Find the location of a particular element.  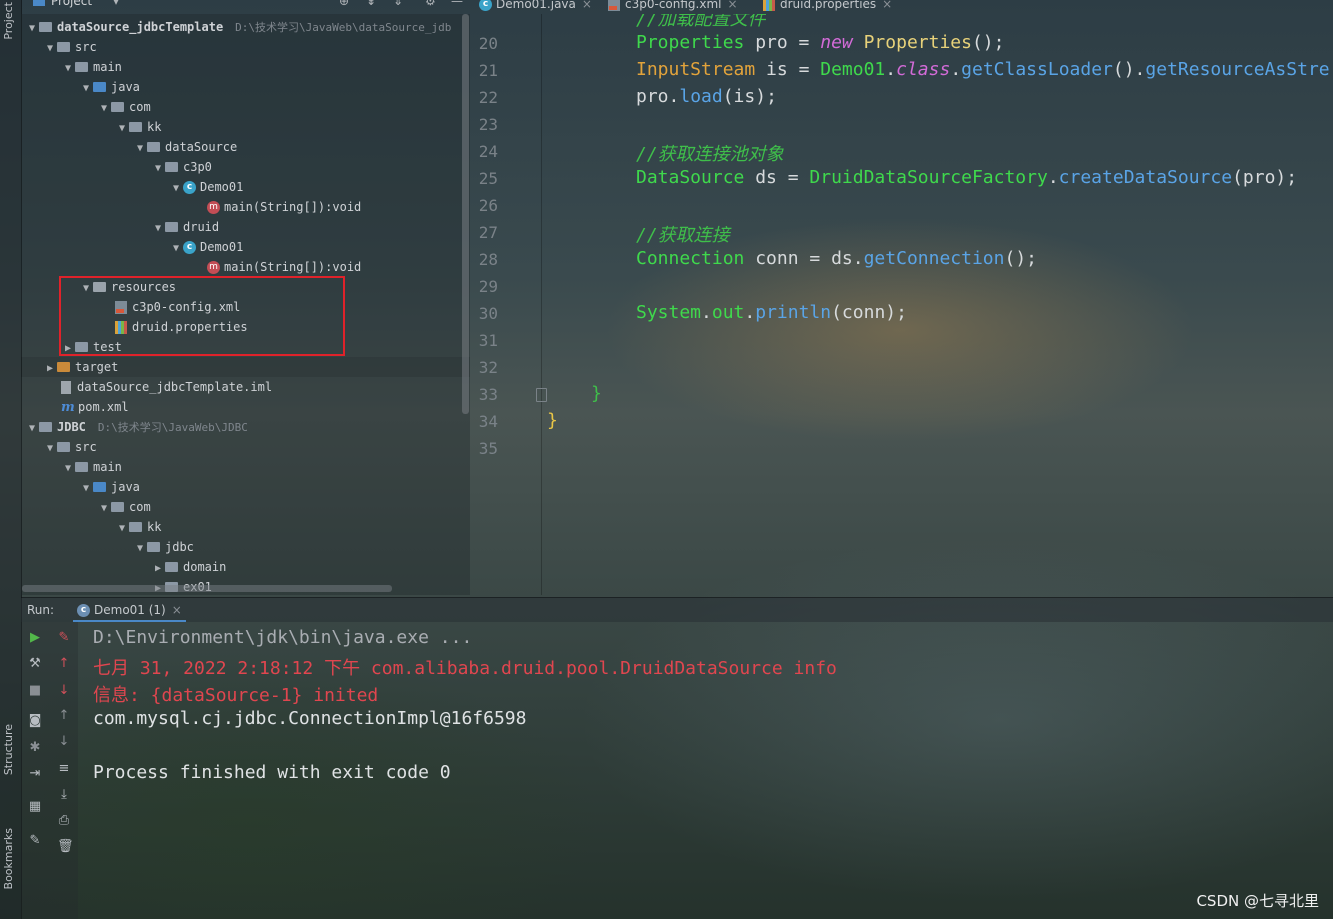

tab-c3p0-config: c3p0-config.xml × is located at coordinates (673, 7).